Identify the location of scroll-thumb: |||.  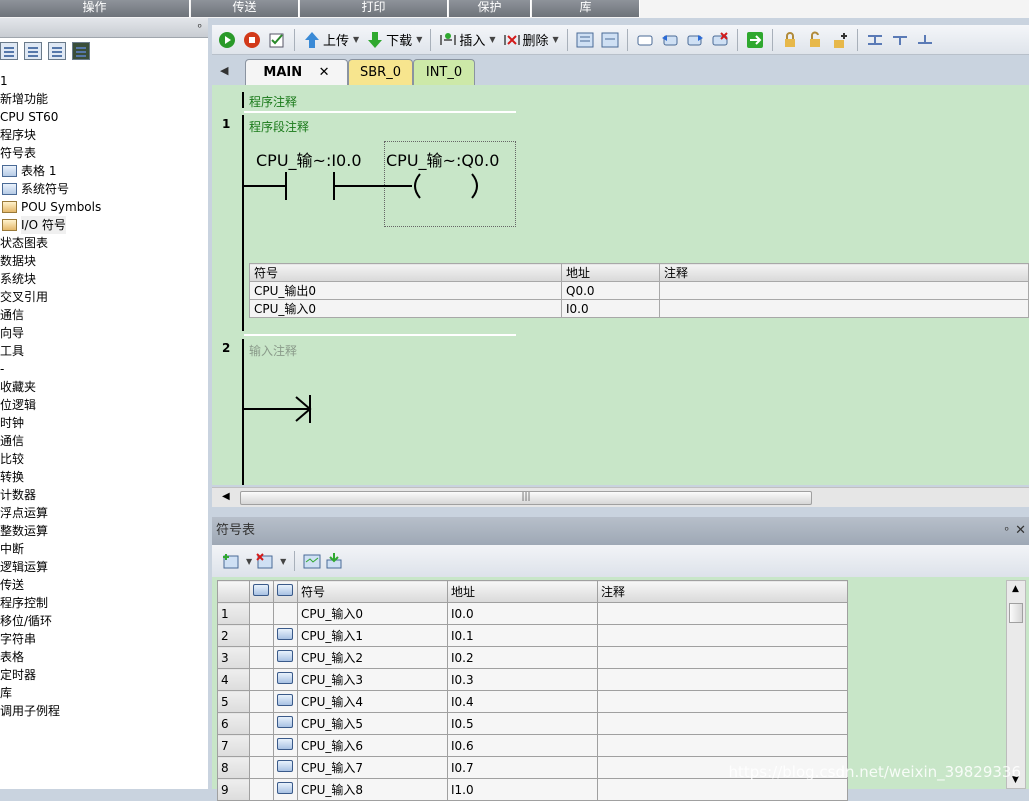
(526, 498).